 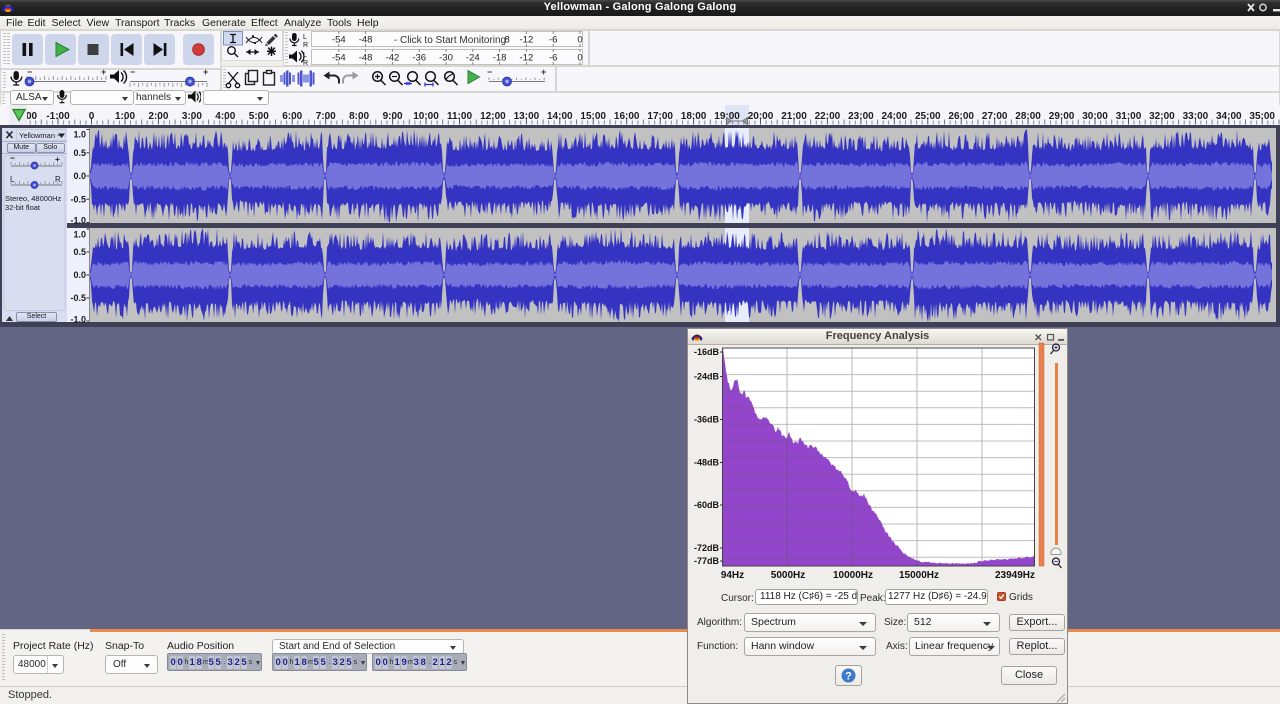 I want to click on svg-text: 5000Hz, so click(x=788, y=575).